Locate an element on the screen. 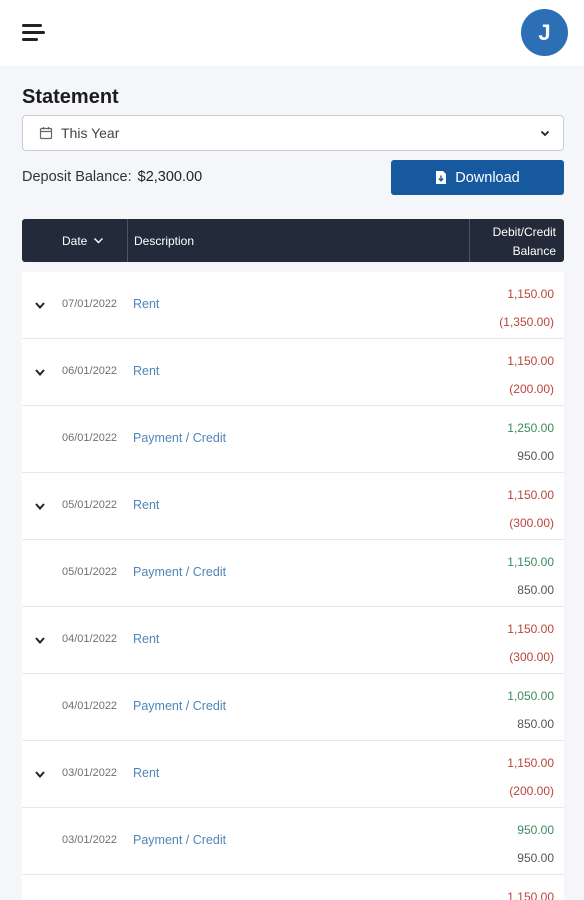  period-select-value: This Year is located at coordinates (90, 133).